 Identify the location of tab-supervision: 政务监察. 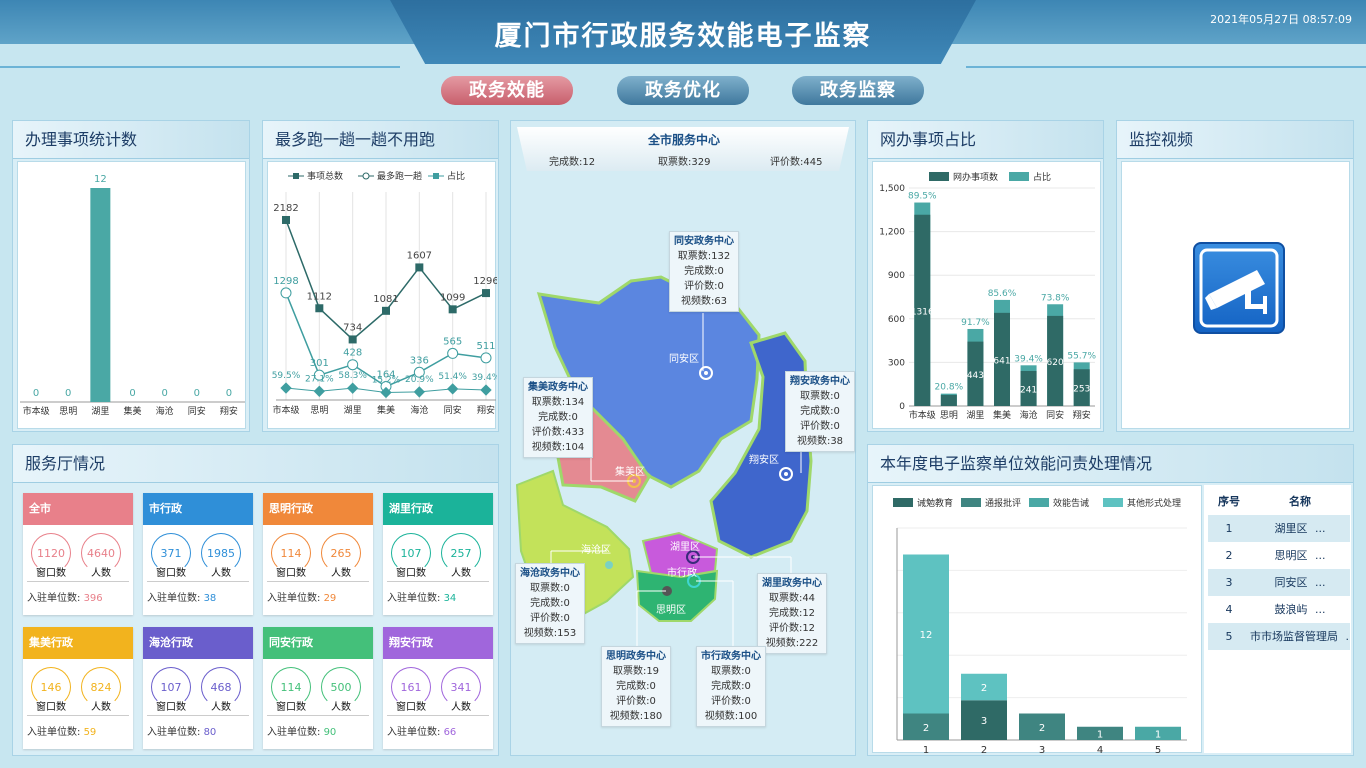
(858, 90).